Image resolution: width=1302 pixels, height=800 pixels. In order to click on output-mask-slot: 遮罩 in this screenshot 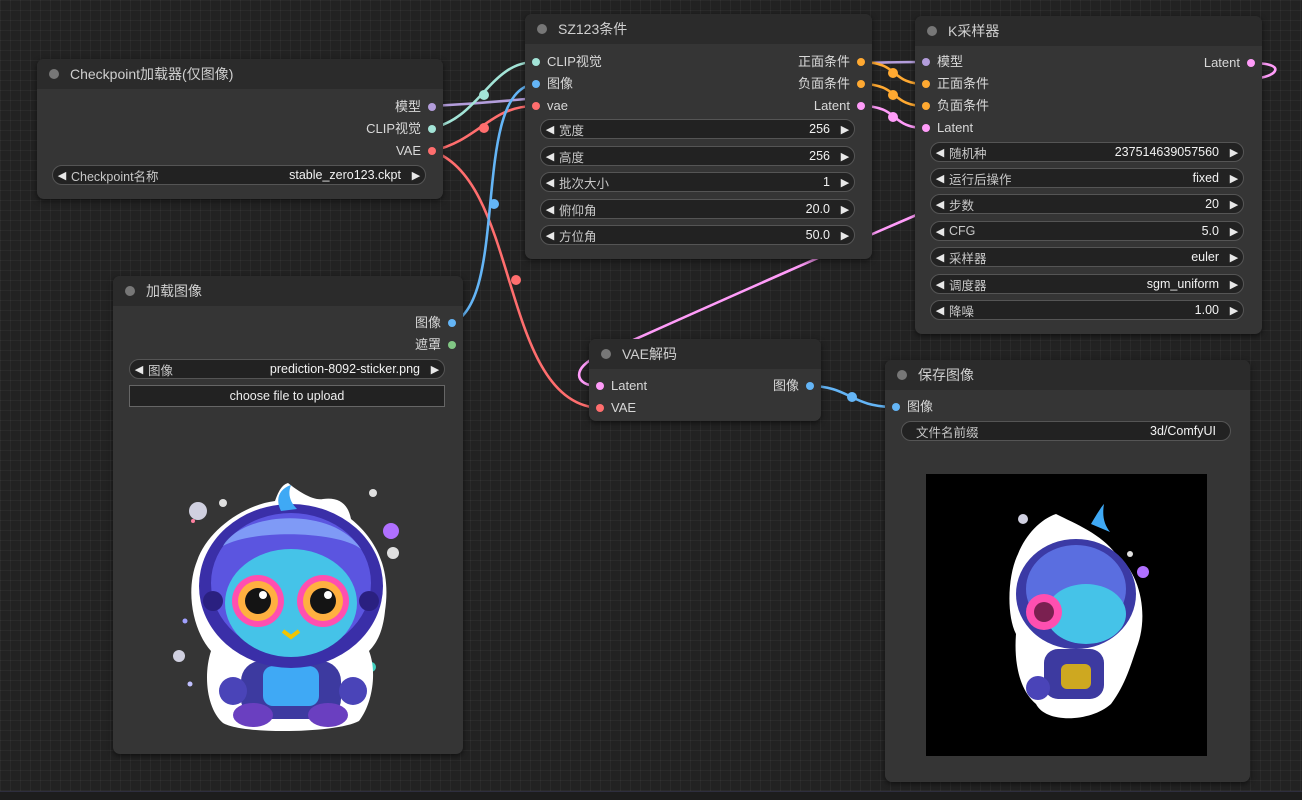, I will do `click(439, 345)`.